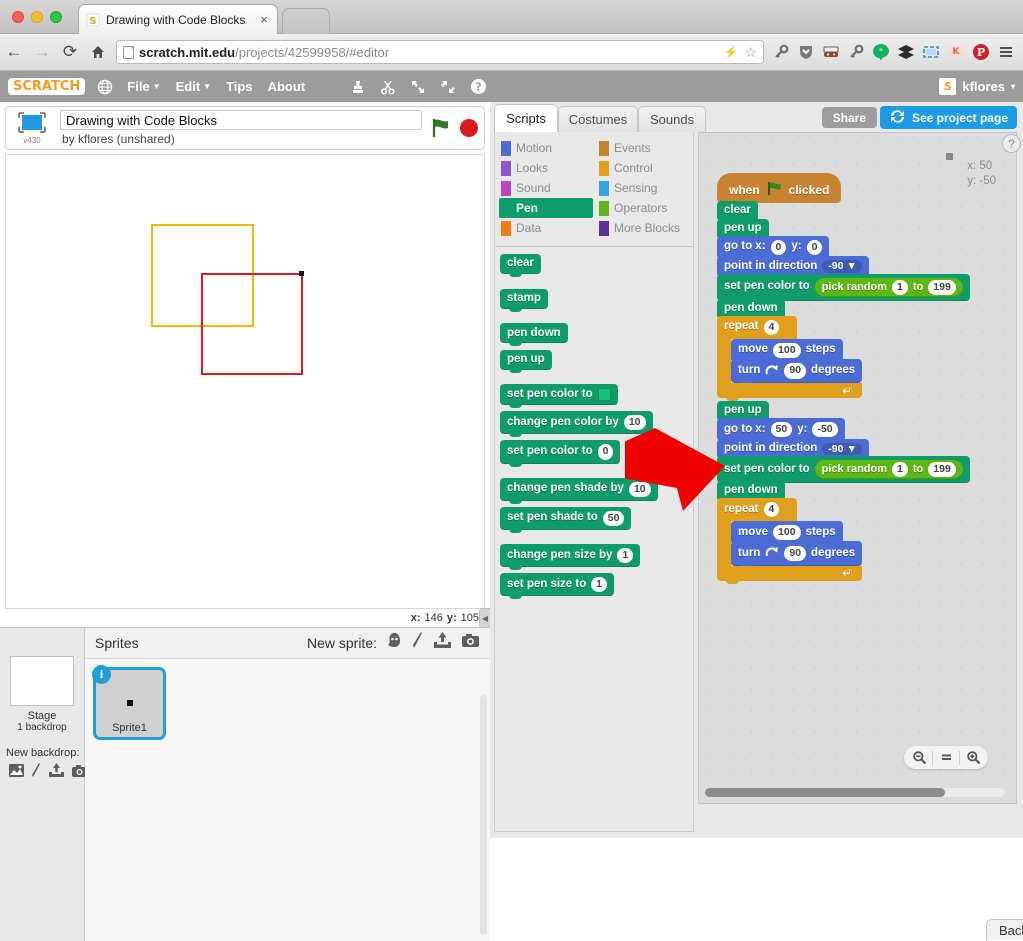 This screenshot has height=941, width=1023. I want to click on back-button: ←, so click(14, 52).